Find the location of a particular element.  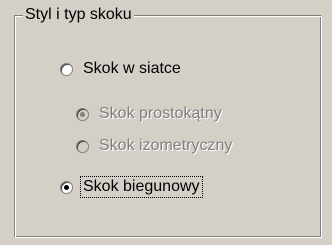

radio-label-snap-rectangular: Skok prostokątny is located at coordinates (160, 113).